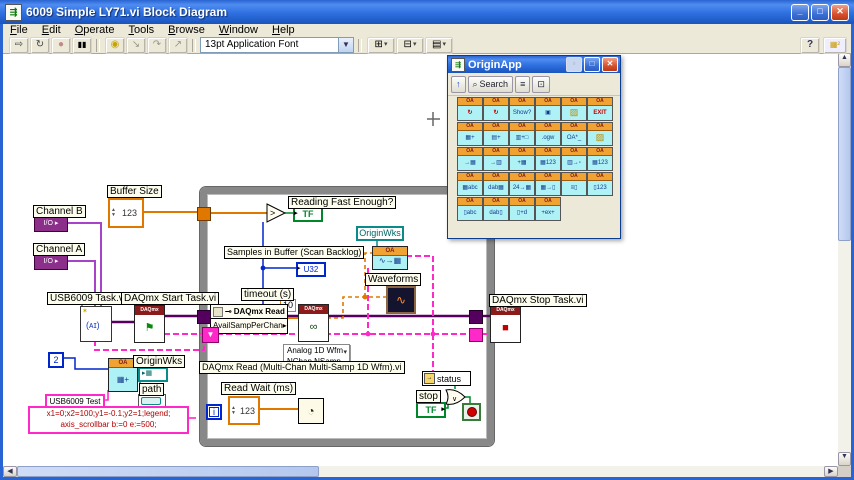 Image resolution: width=854 pixels, height=480 pixels. What do you see at coordinates (238, 30) in the screenshot?
I see `menu-window: Window` at bounding box center [238, 30].